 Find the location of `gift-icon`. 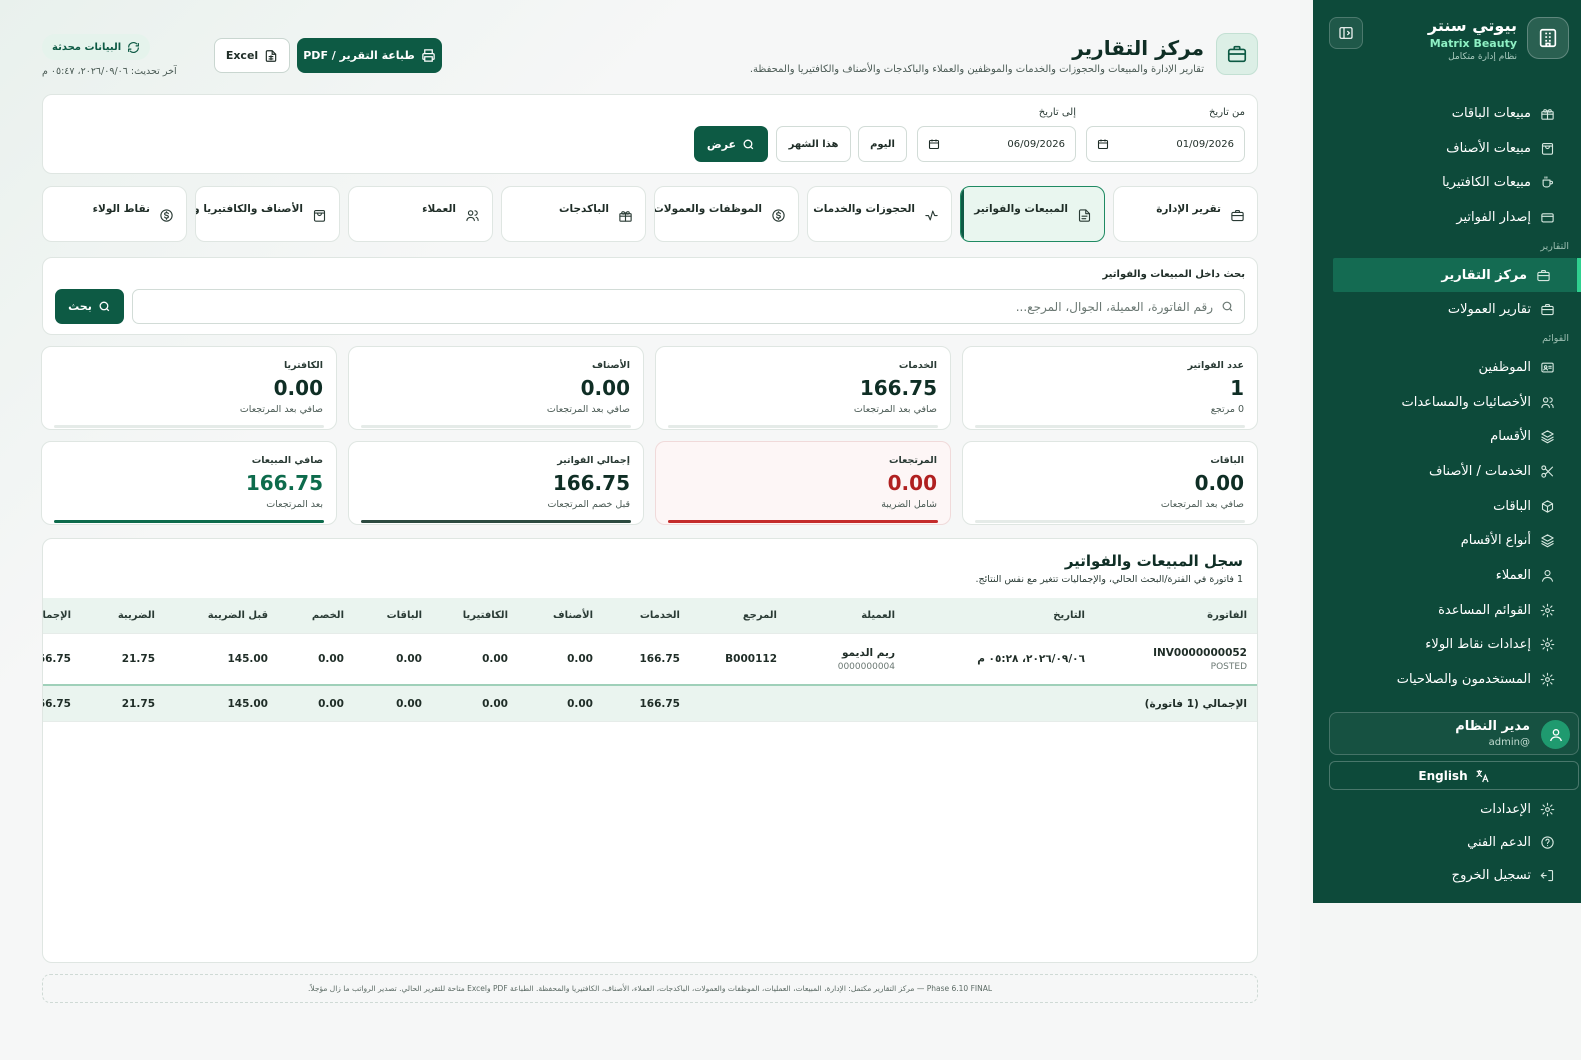

gift-icon is located at coordinates (625, 215).